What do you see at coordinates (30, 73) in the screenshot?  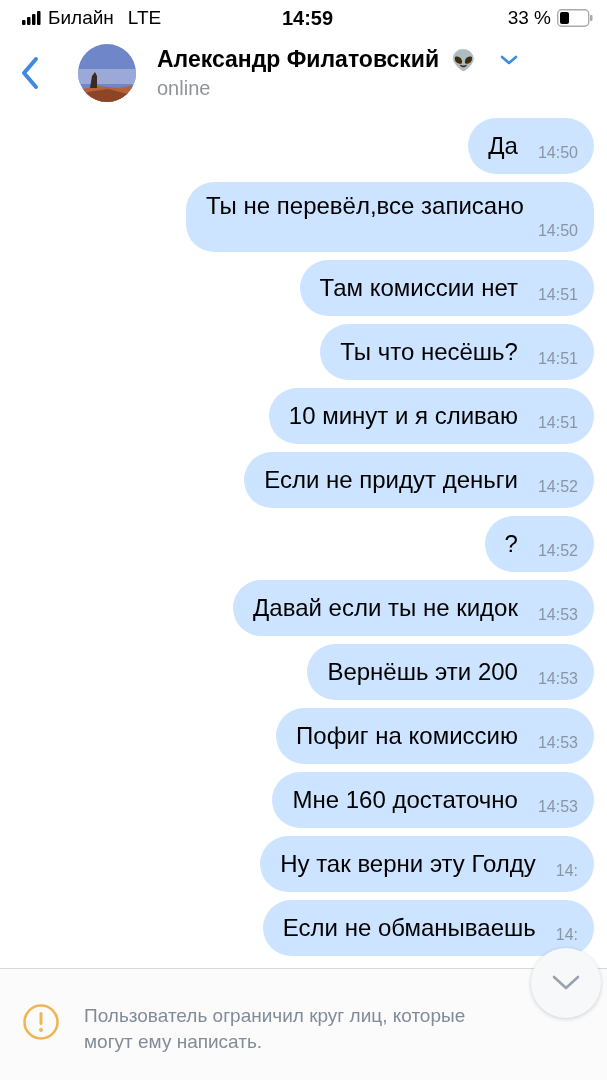 I see `back-icon` at bounding box center [30, 73].